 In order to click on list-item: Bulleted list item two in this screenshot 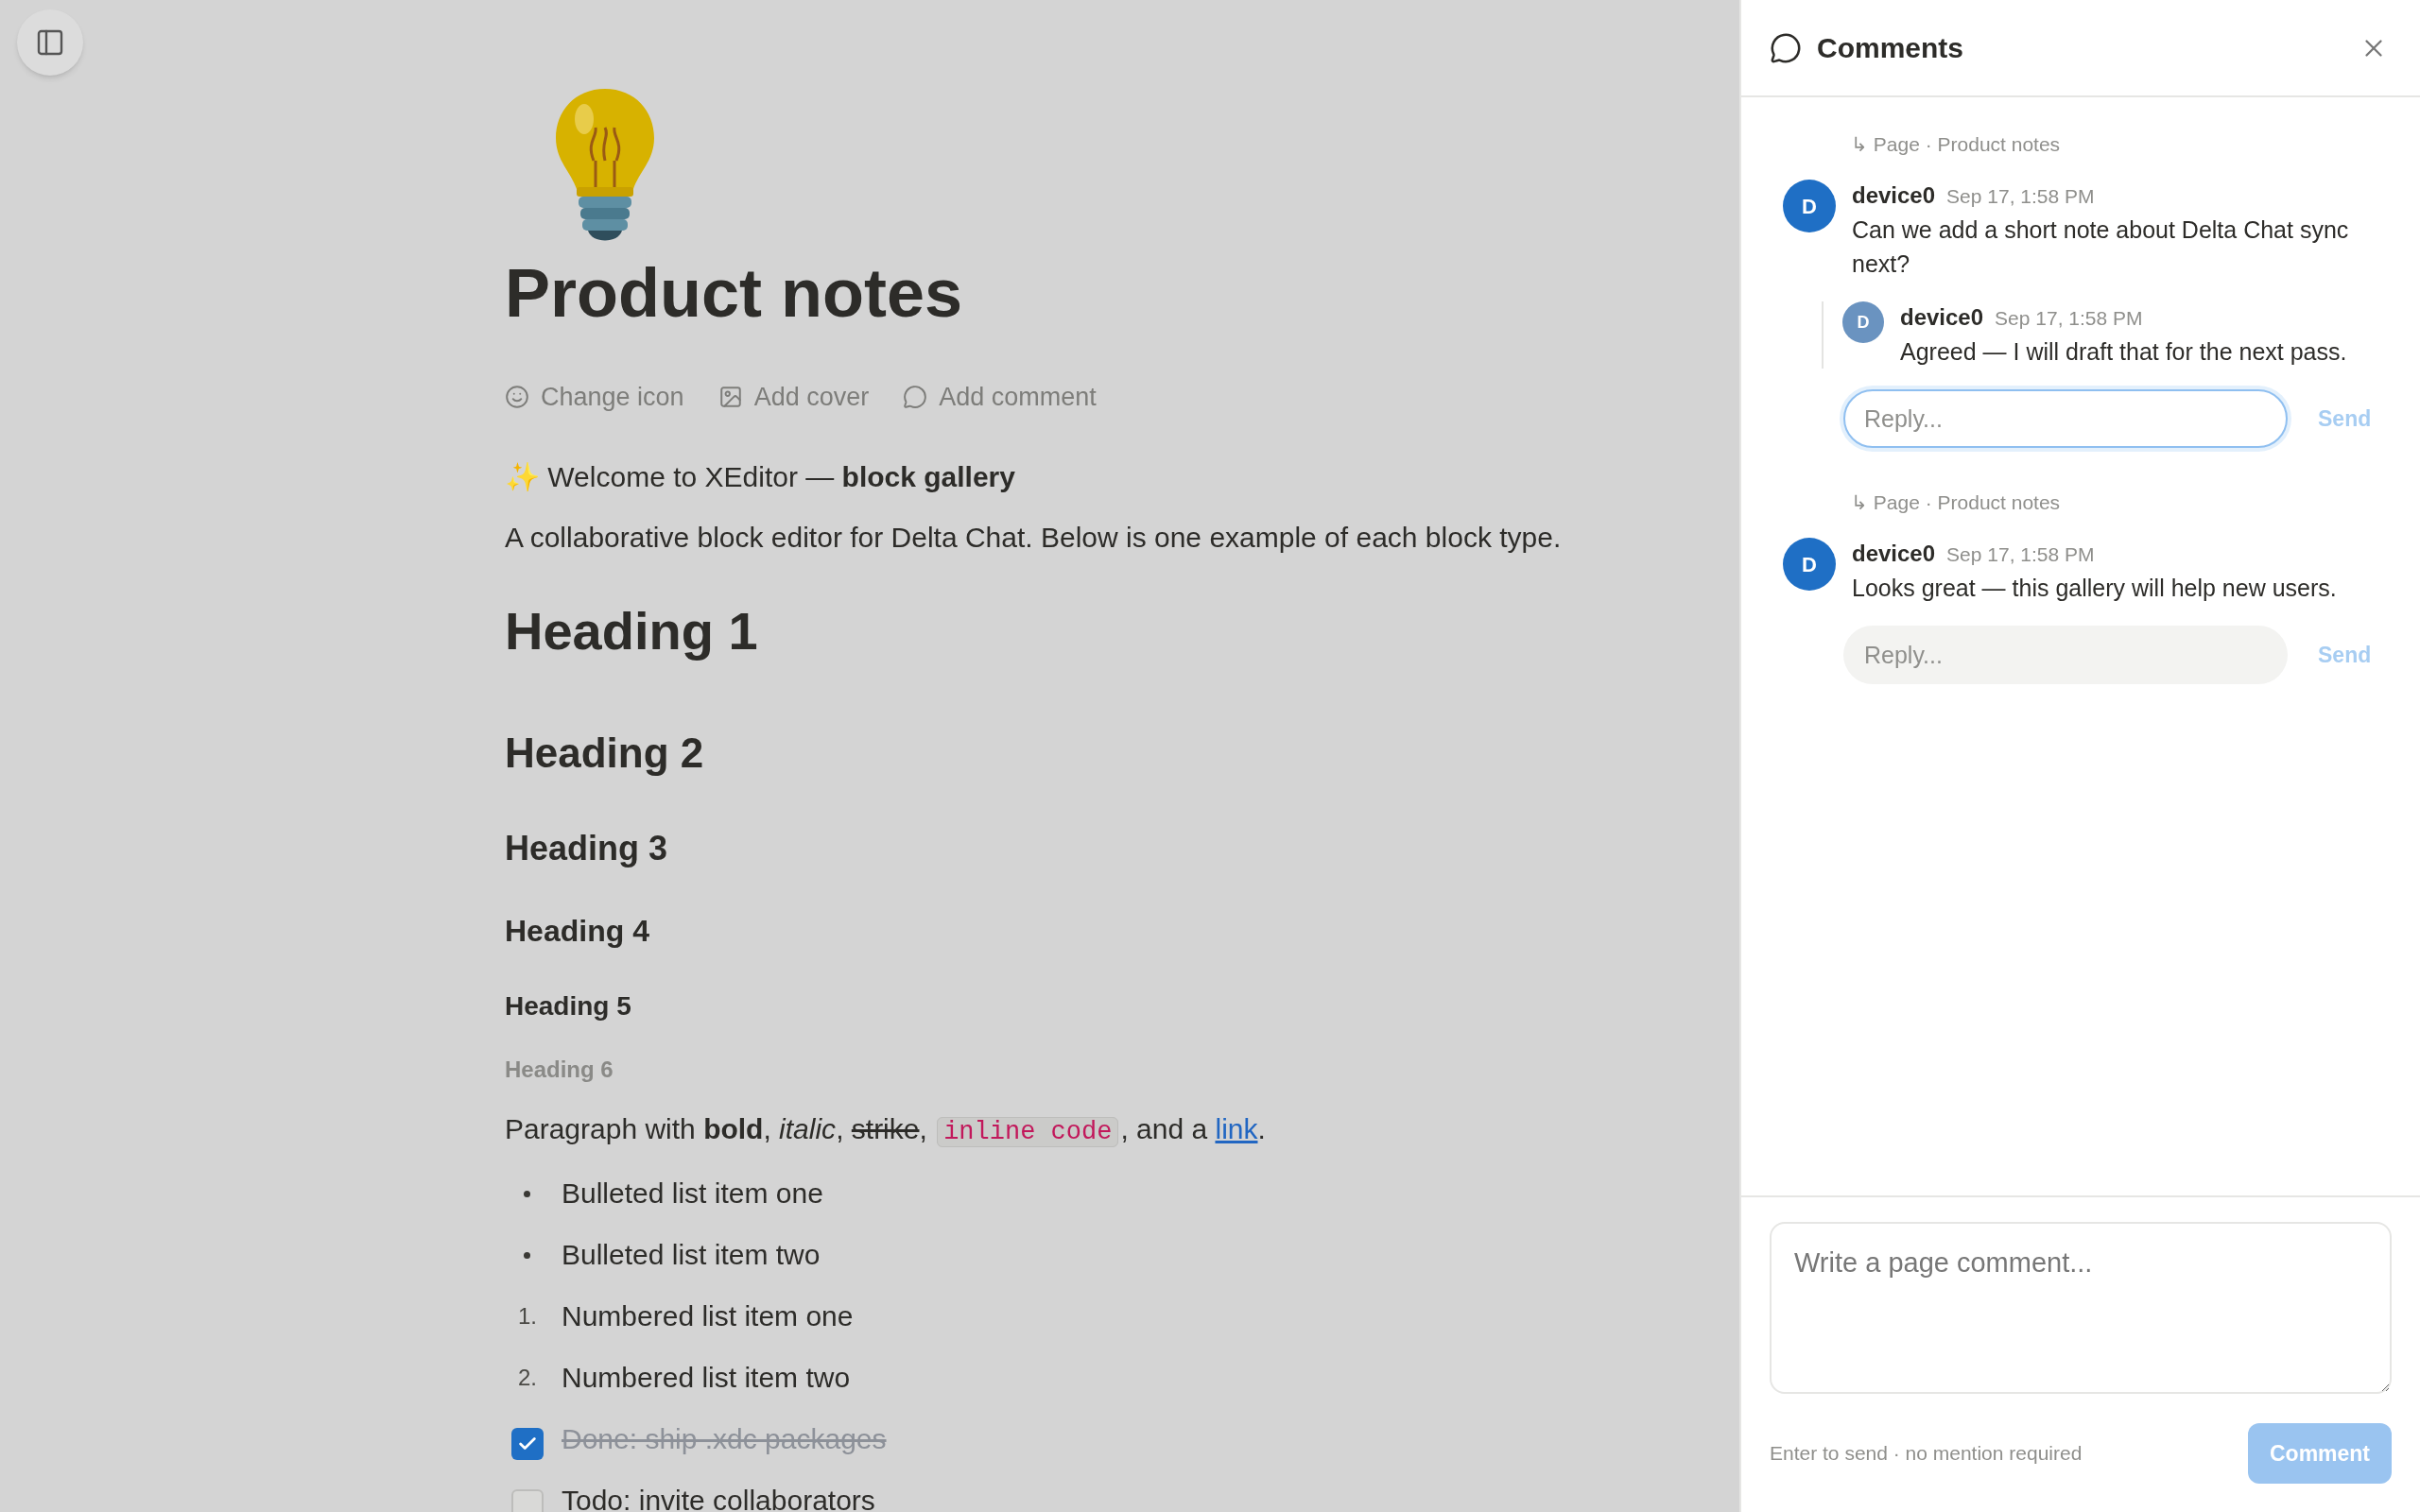, I will do `click(691, 1255)`.